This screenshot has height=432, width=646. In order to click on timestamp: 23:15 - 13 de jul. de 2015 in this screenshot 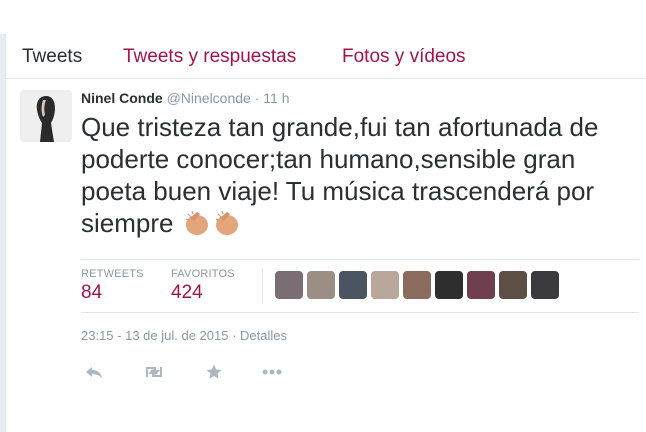, I will do `click(154, 335)`.